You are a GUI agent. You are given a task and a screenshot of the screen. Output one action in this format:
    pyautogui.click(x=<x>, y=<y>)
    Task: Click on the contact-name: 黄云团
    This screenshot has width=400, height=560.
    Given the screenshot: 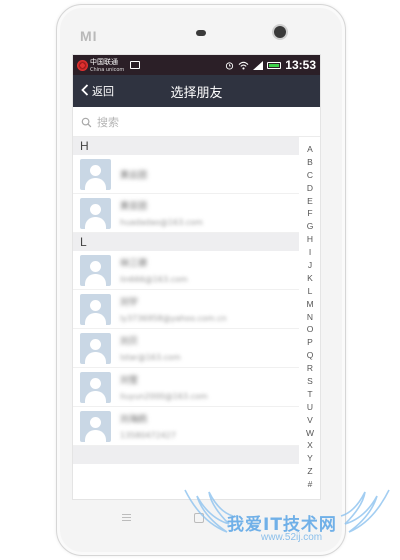 What is the action you would take?
    pyautogui.click(x=134, y=175)
    